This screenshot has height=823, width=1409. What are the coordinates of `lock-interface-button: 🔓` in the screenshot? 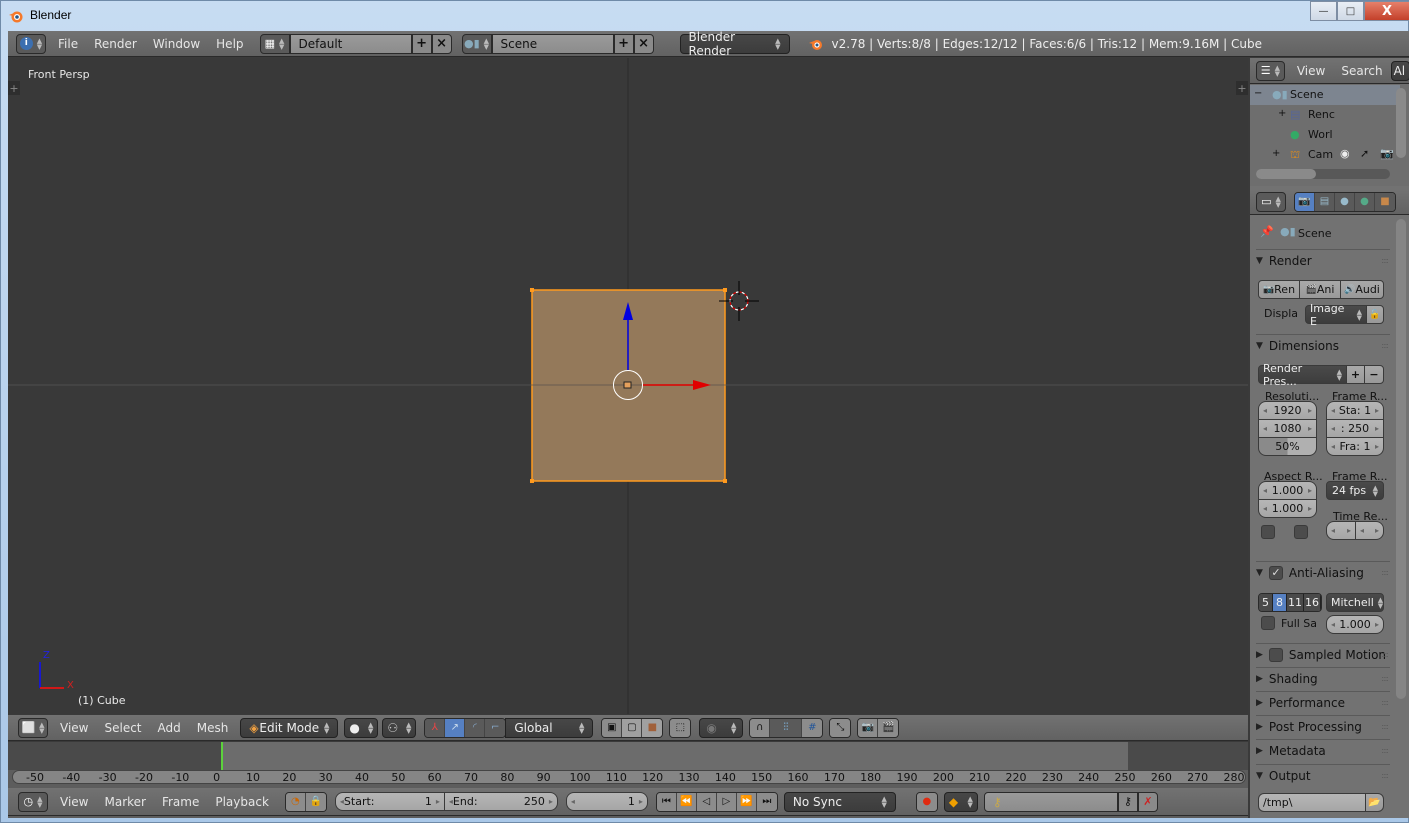 It's located at (1375, 314).